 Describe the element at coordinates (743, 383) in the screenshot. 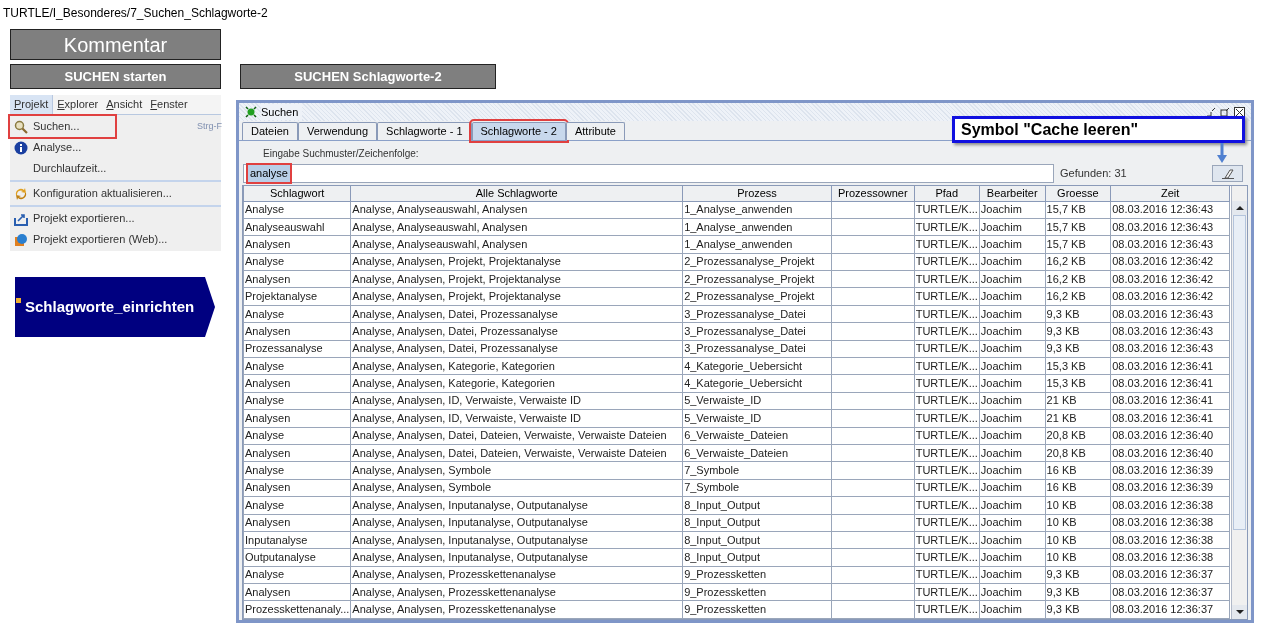

I see `process-cell: 4_Kategorie_Uebersicht` at that location.